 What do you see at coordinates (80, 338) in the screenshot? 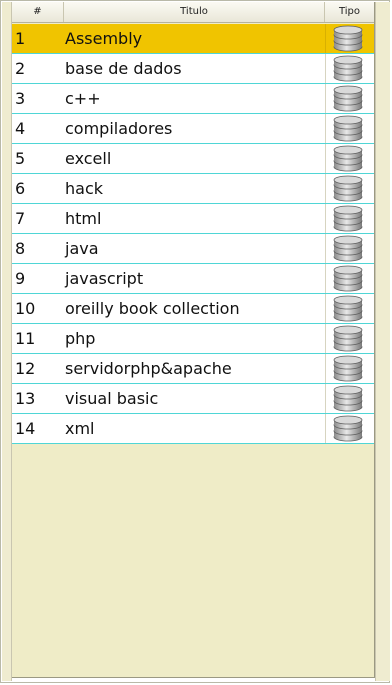
I see `row-title: php` at bounding box center [80, 338].